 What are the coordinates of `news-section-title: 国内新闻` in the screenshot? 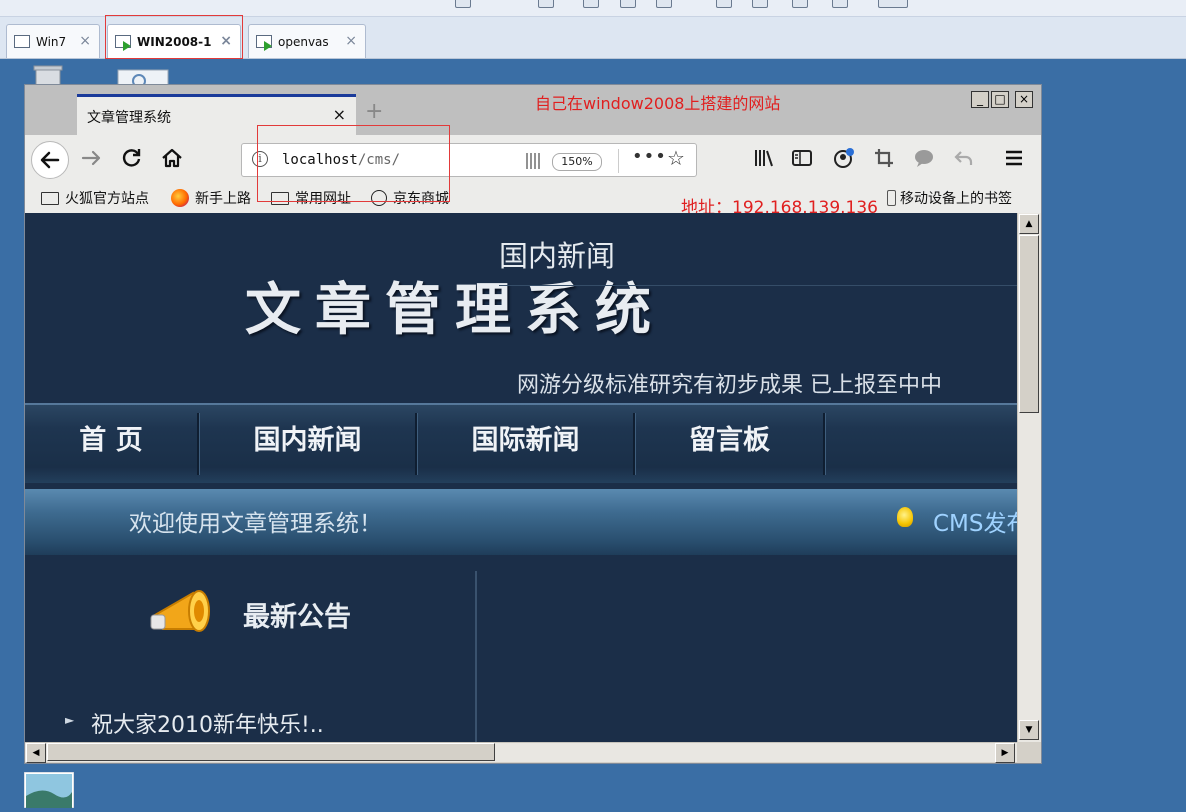 It's located at (557, 256).